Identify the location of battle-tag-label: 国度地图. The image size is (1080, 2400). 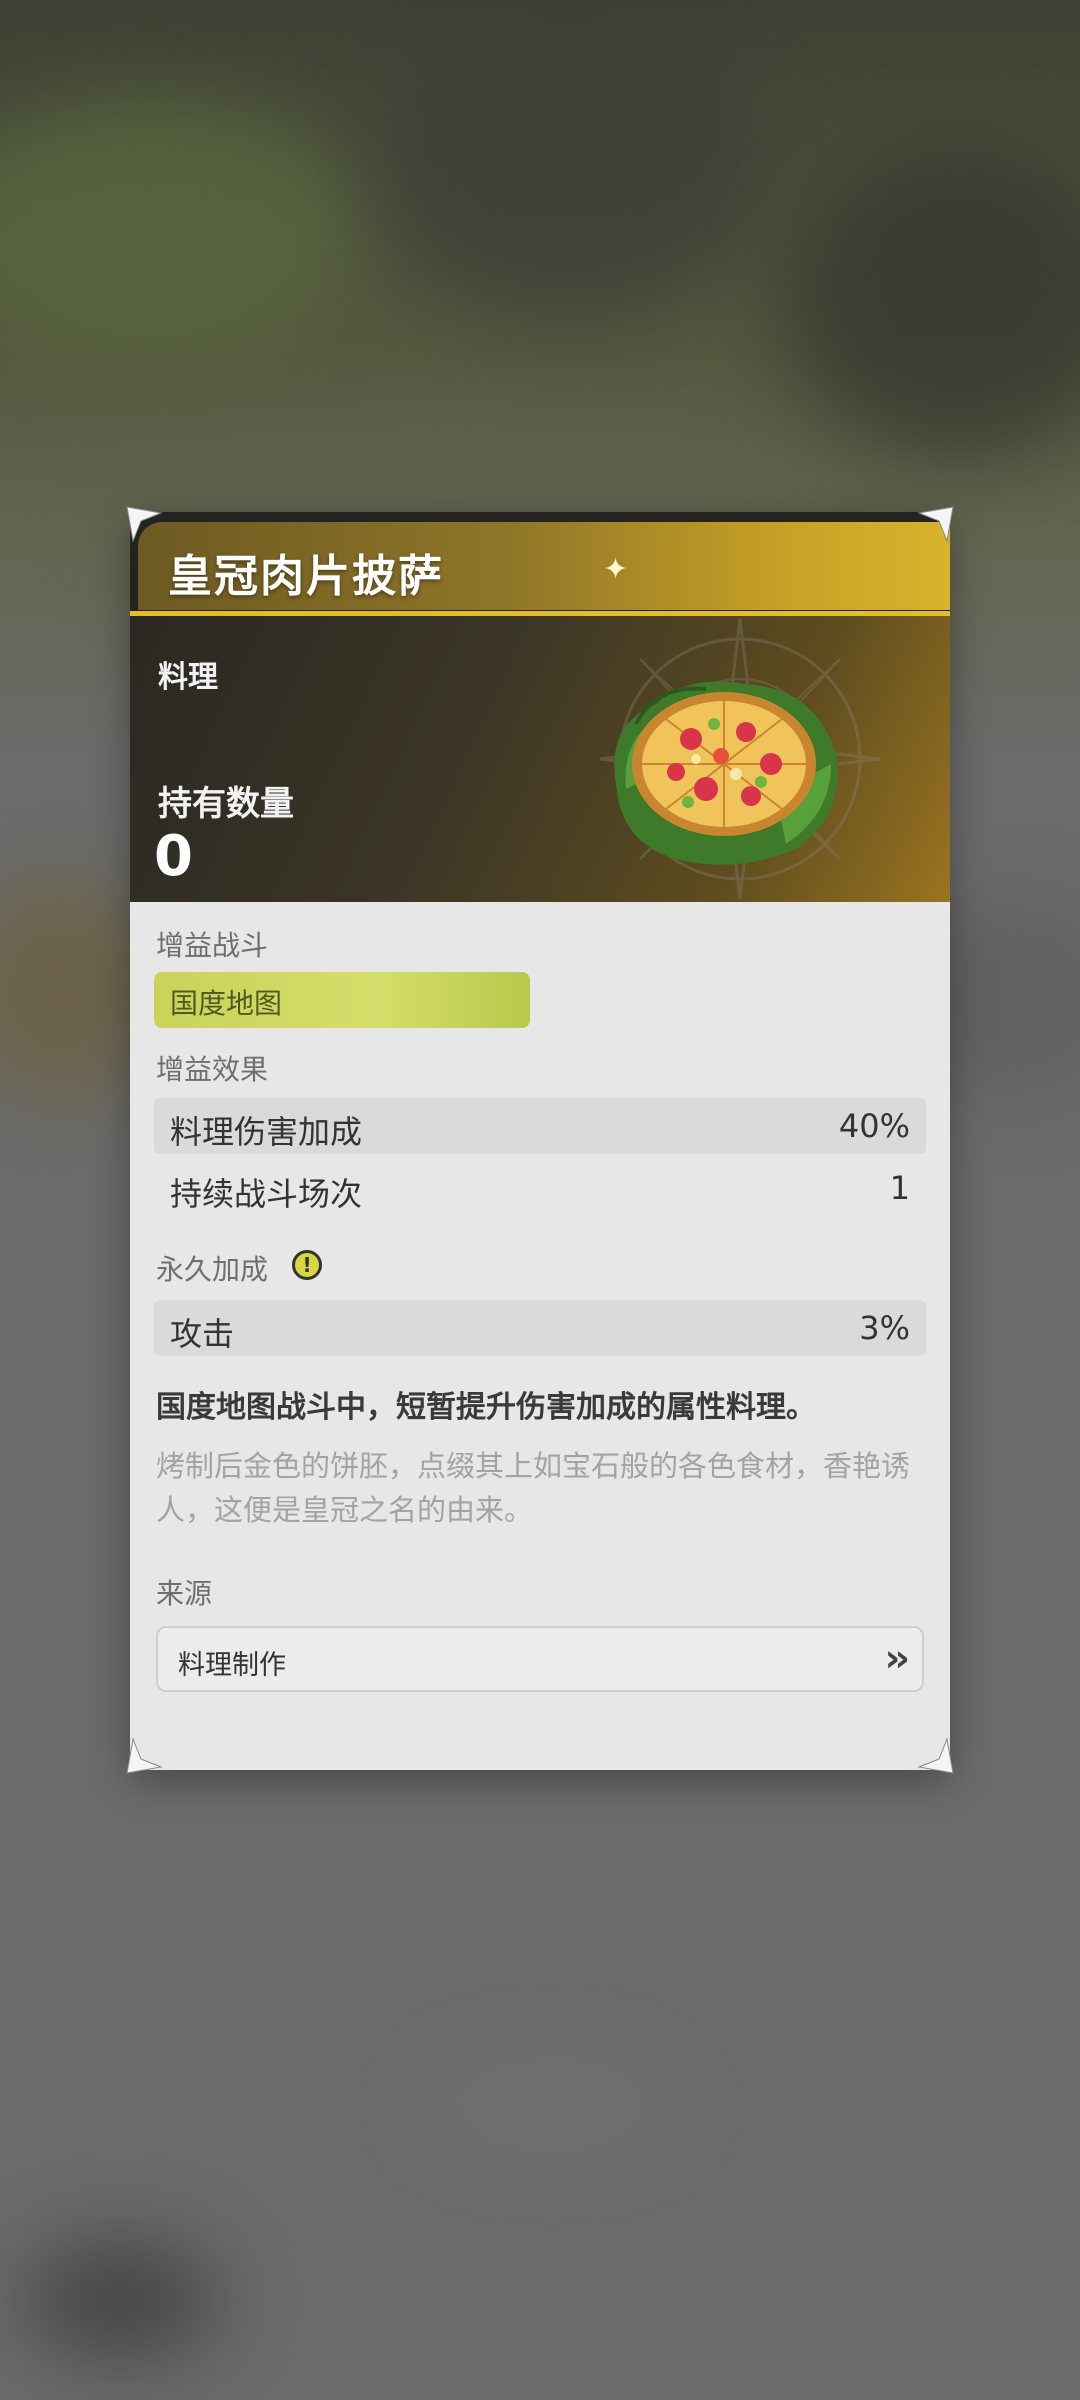
(226, 1003).